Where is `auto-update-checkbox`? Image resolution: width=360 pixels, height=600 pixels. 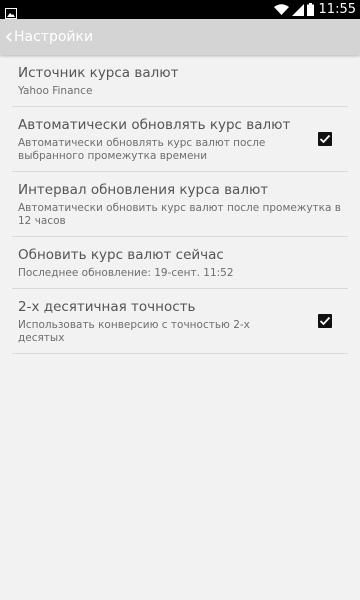 auto-update-checkbox is located at coordinates (325, 139).